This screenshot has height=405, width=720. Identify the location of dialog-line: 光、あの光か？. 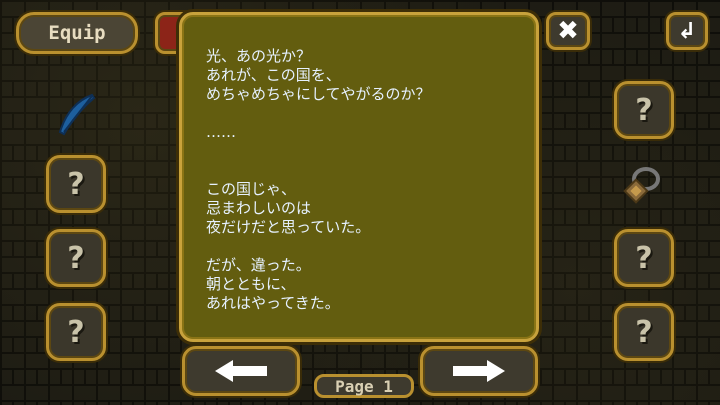
(259, 56).